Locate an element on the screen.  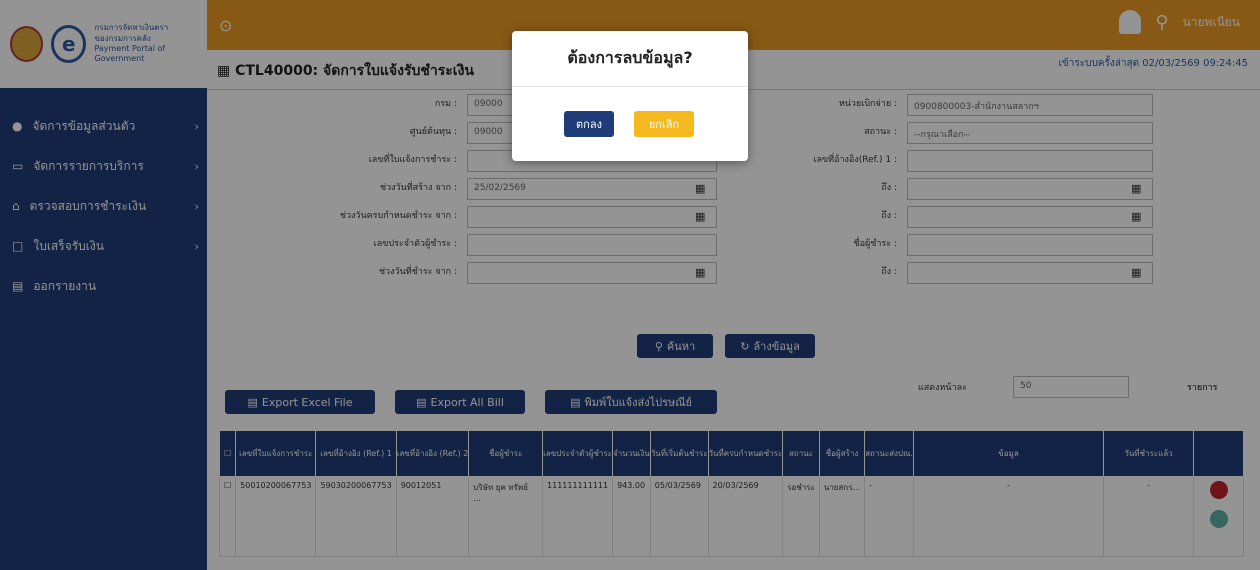
confirm-dialog: ต้องการลบข้อมูล? ตกลง ยกเลิก is located at coordinates (630, 96).